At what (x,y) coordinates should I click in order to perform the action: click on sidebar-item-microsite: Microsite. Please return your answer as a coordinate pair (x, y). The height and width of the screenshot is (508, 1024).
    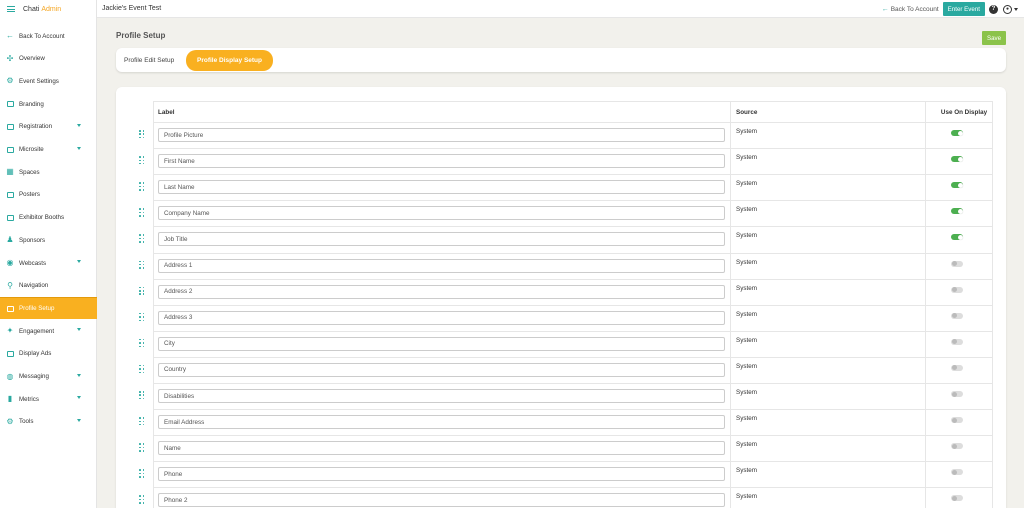
    Looking at the image, I should click on (48, 150).